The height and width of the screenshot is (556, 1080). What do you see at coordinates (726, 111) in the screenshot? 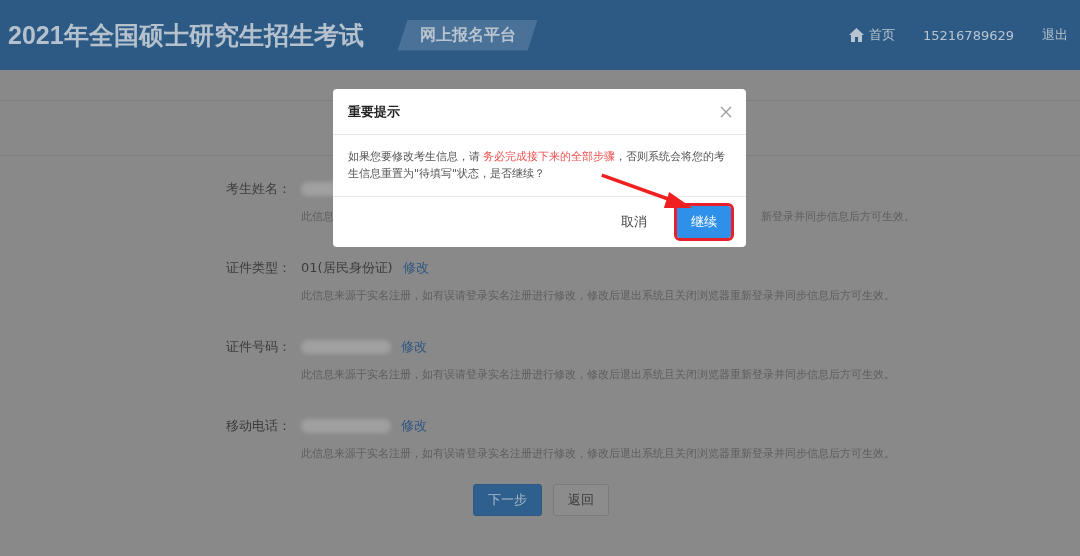
I see `close-icon` at bounding box center [726, 111].